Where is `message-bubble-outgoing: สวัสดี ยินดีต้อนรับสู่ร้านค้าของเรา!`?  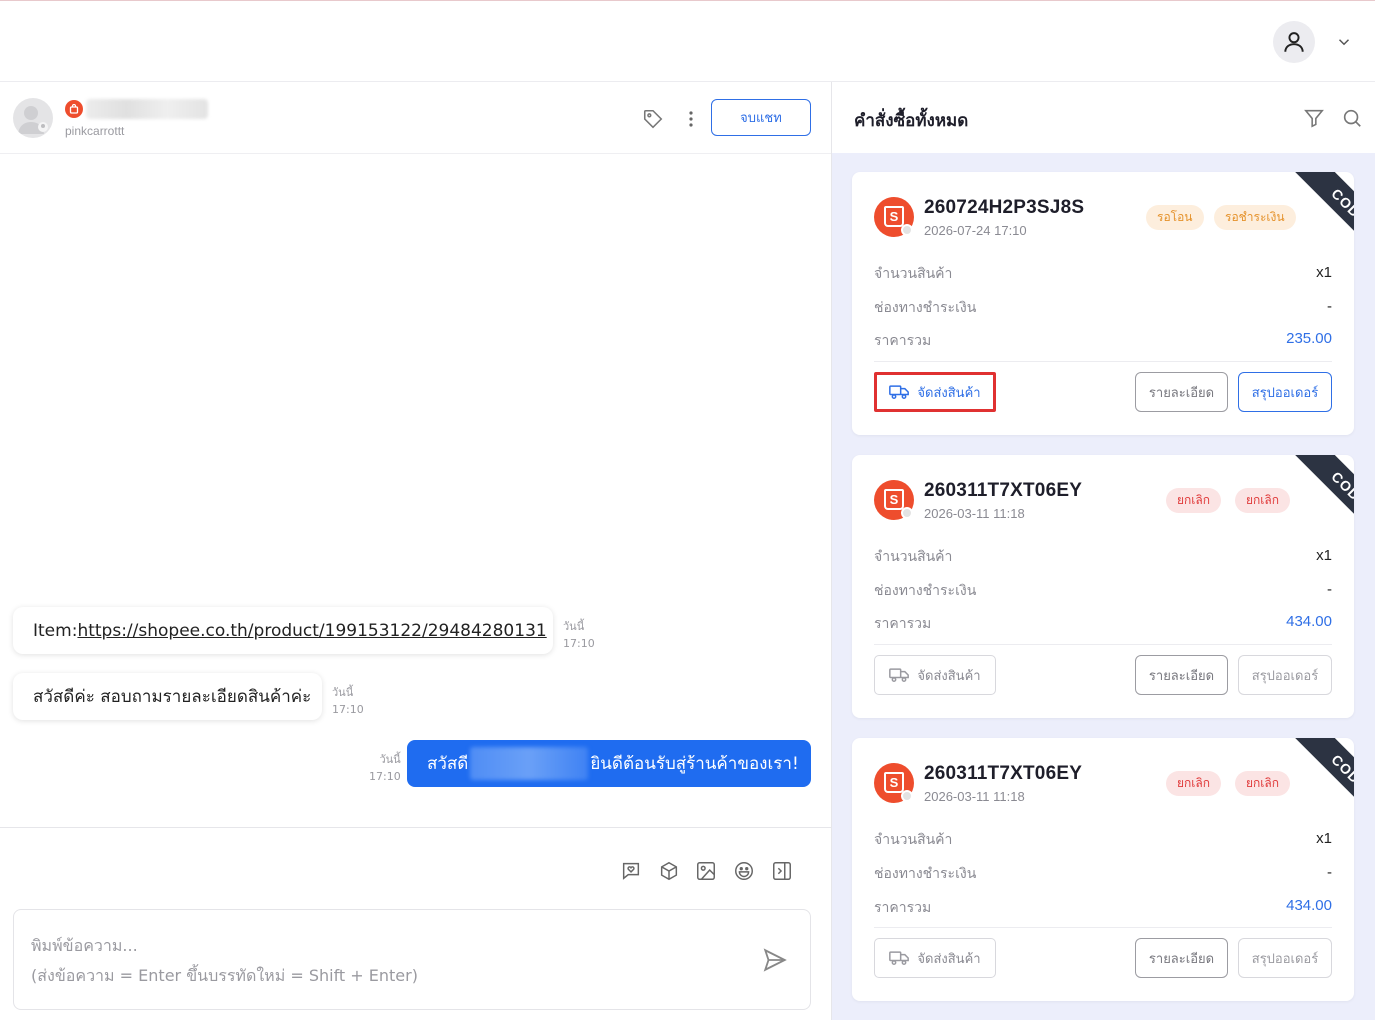 message-bubble-outgoing: สวัสดี ยินดีต้อนรับสู่ร้านค้าของเรา! is located at coordinates (609, 763).